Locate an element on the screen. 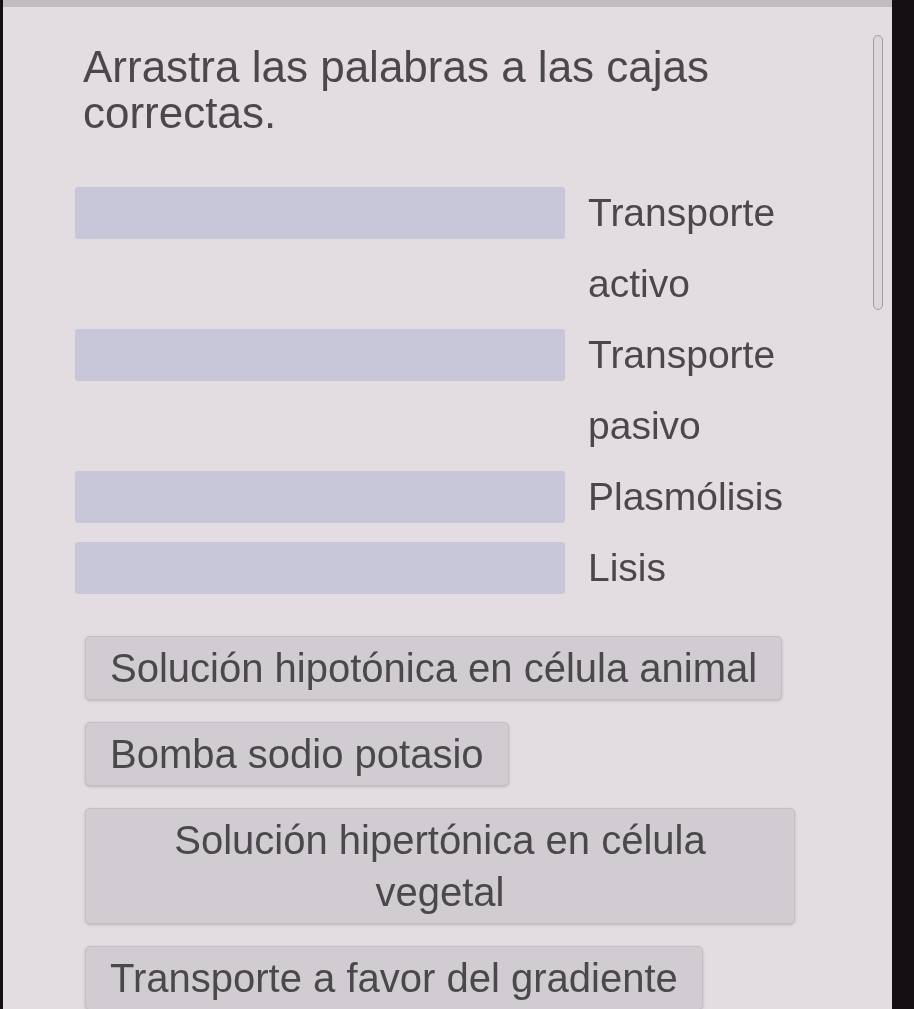 The width and height of the screenshot is (914, 1009). target-label: Transporte pasivo is located at coordinates (682, 390).